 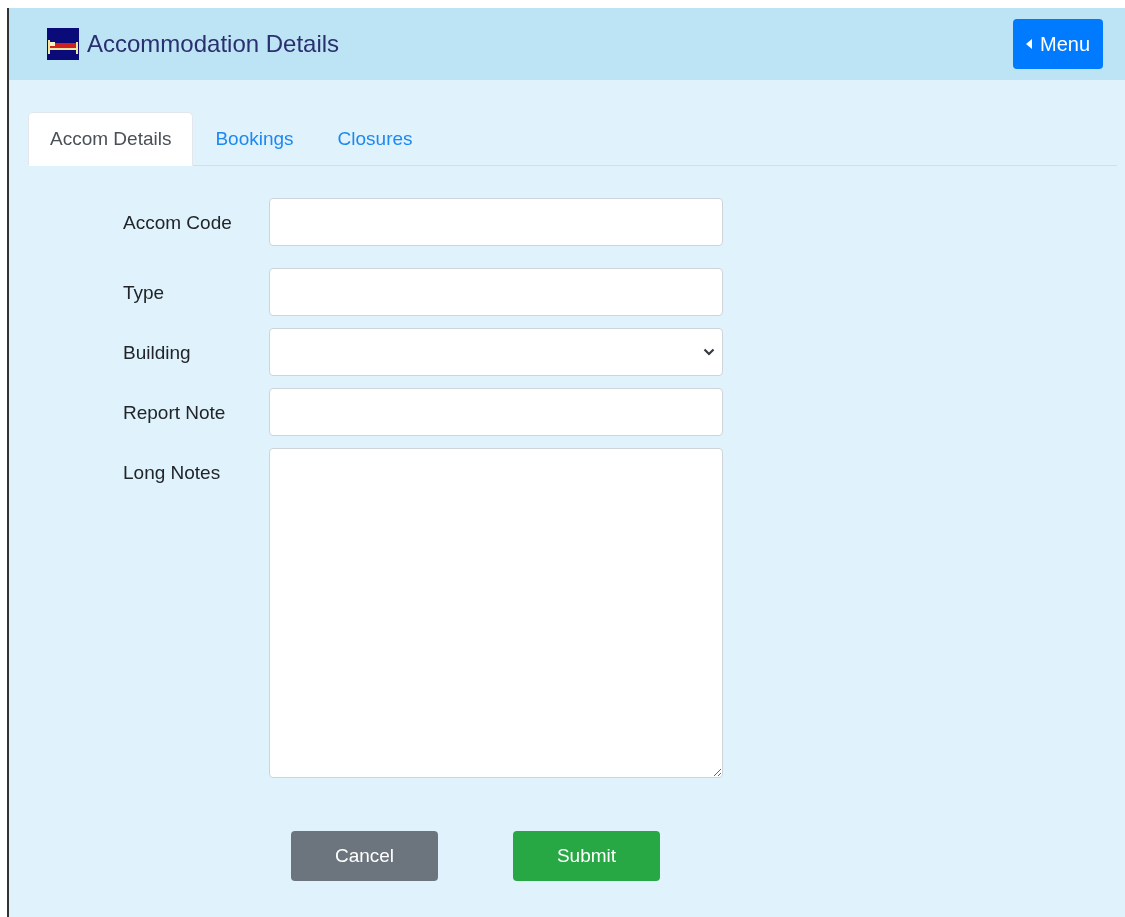 I want to click on textarea-field, so click(x=496, y=613).